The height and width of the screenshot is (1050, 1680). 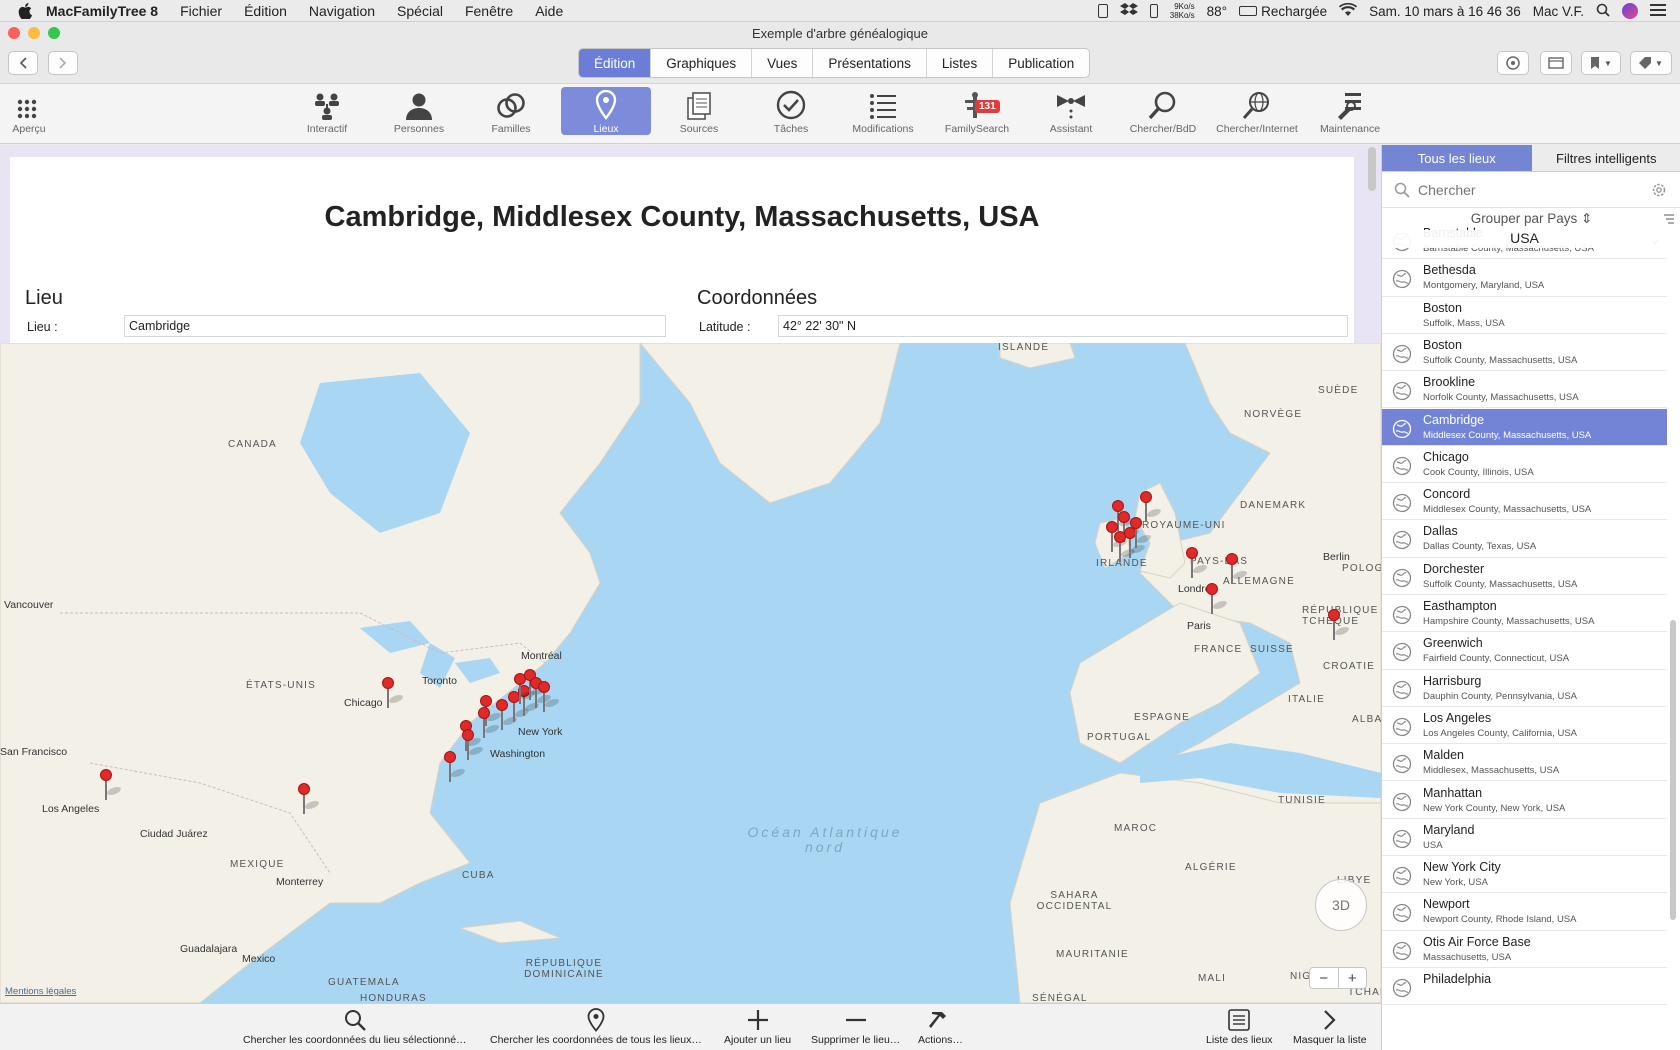 I want to click on menu-fenetre: Fenêtre, so click(x=489, y=11).